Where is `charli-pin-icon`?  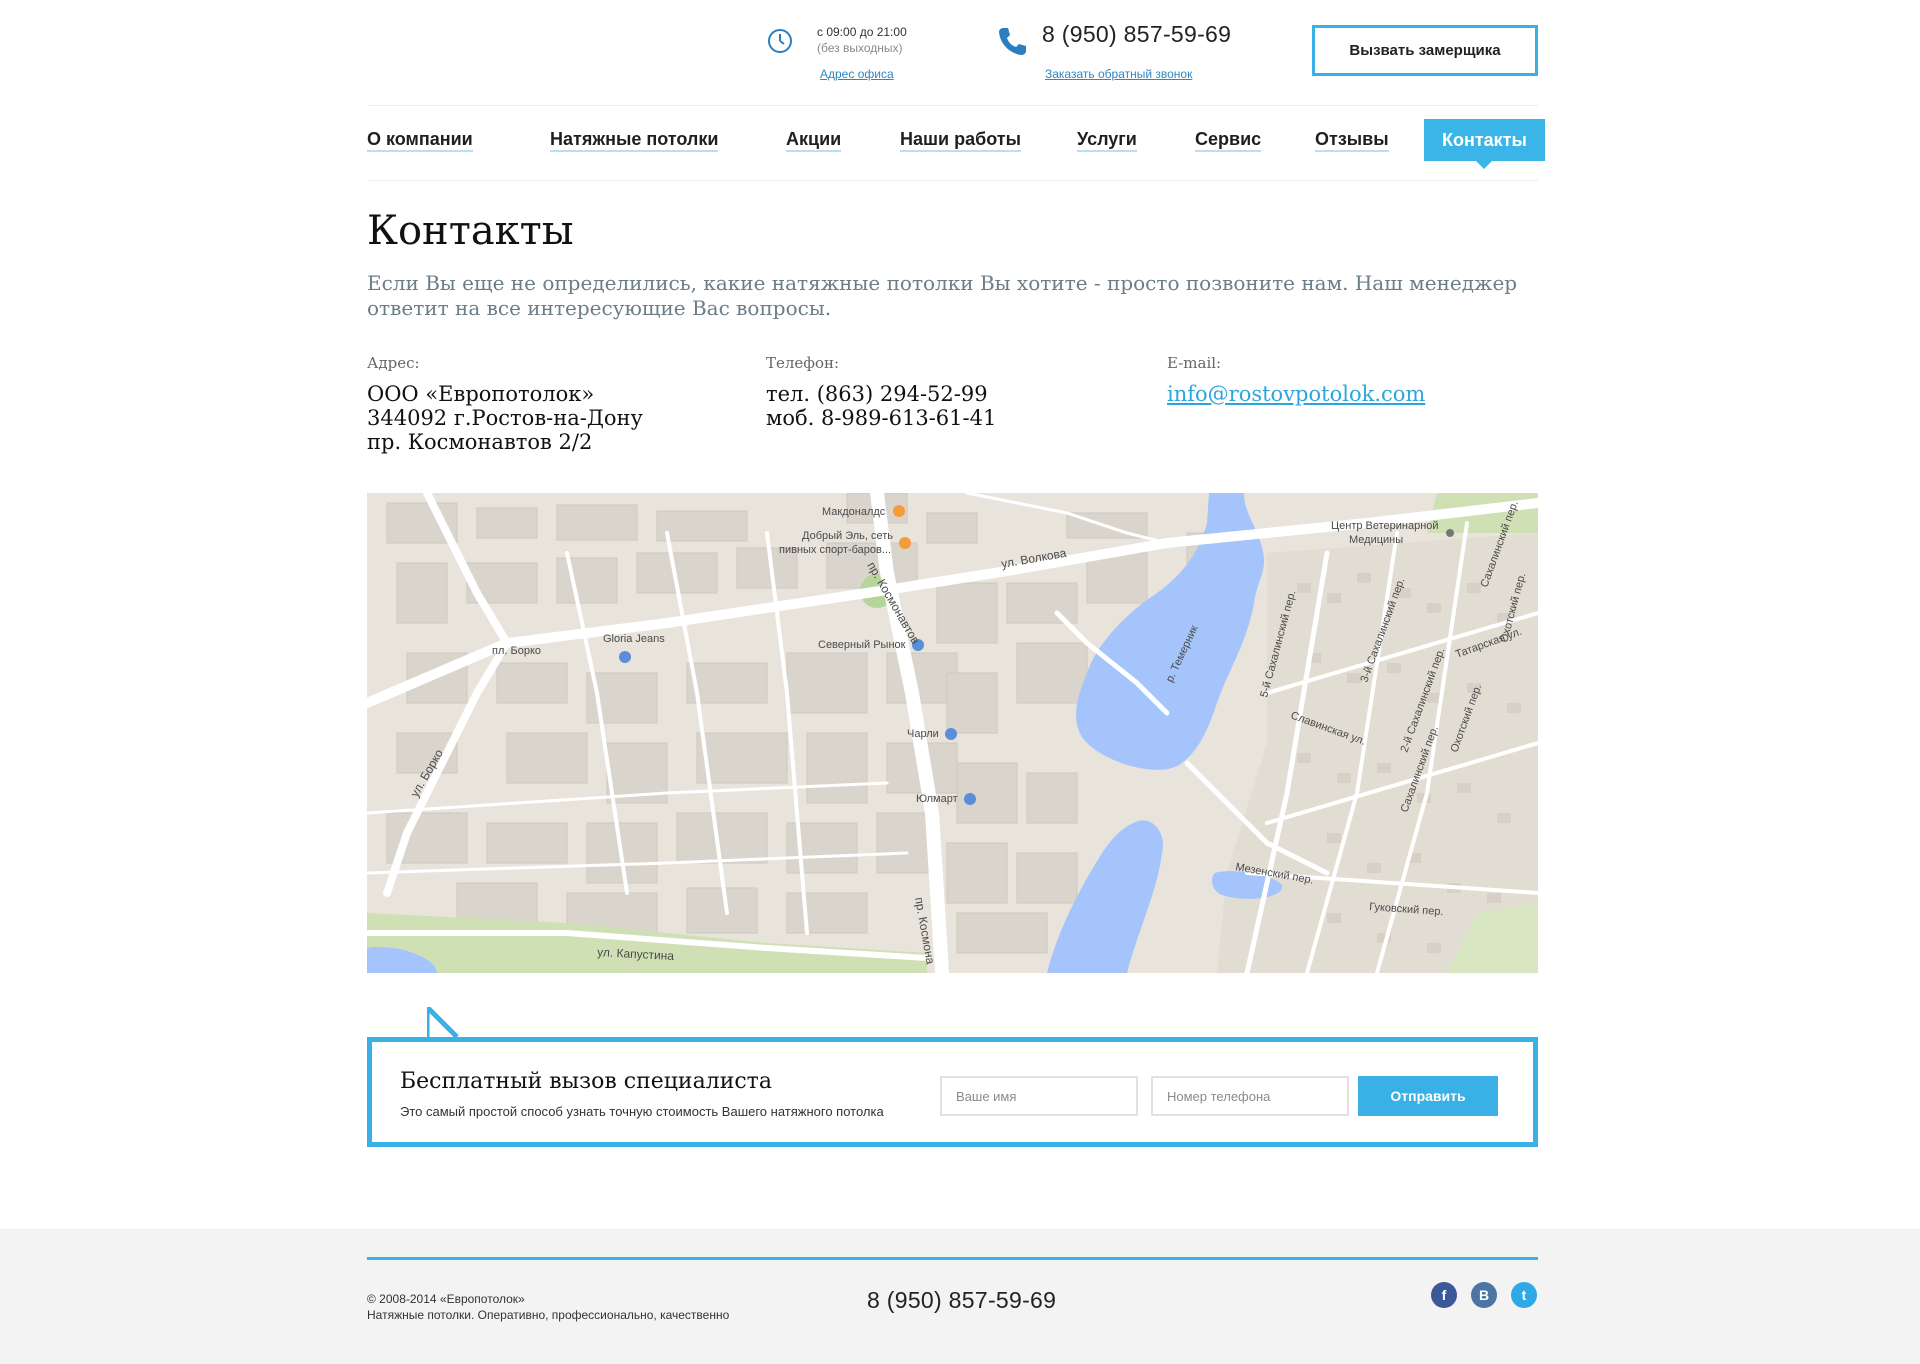 charli-pin-icon is located at coordinates (951, 734).